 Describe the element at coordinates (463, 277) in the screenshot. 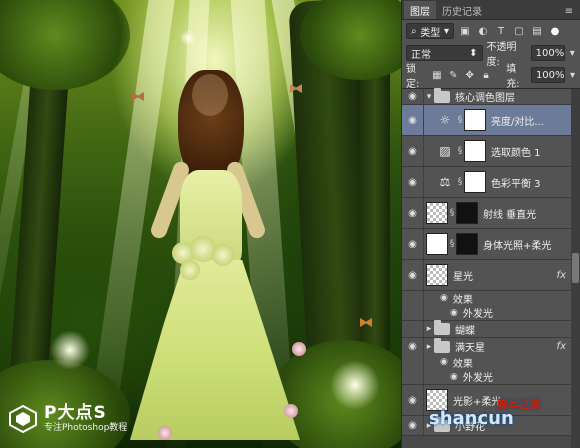

I see `layer-name: 星光` at that location.